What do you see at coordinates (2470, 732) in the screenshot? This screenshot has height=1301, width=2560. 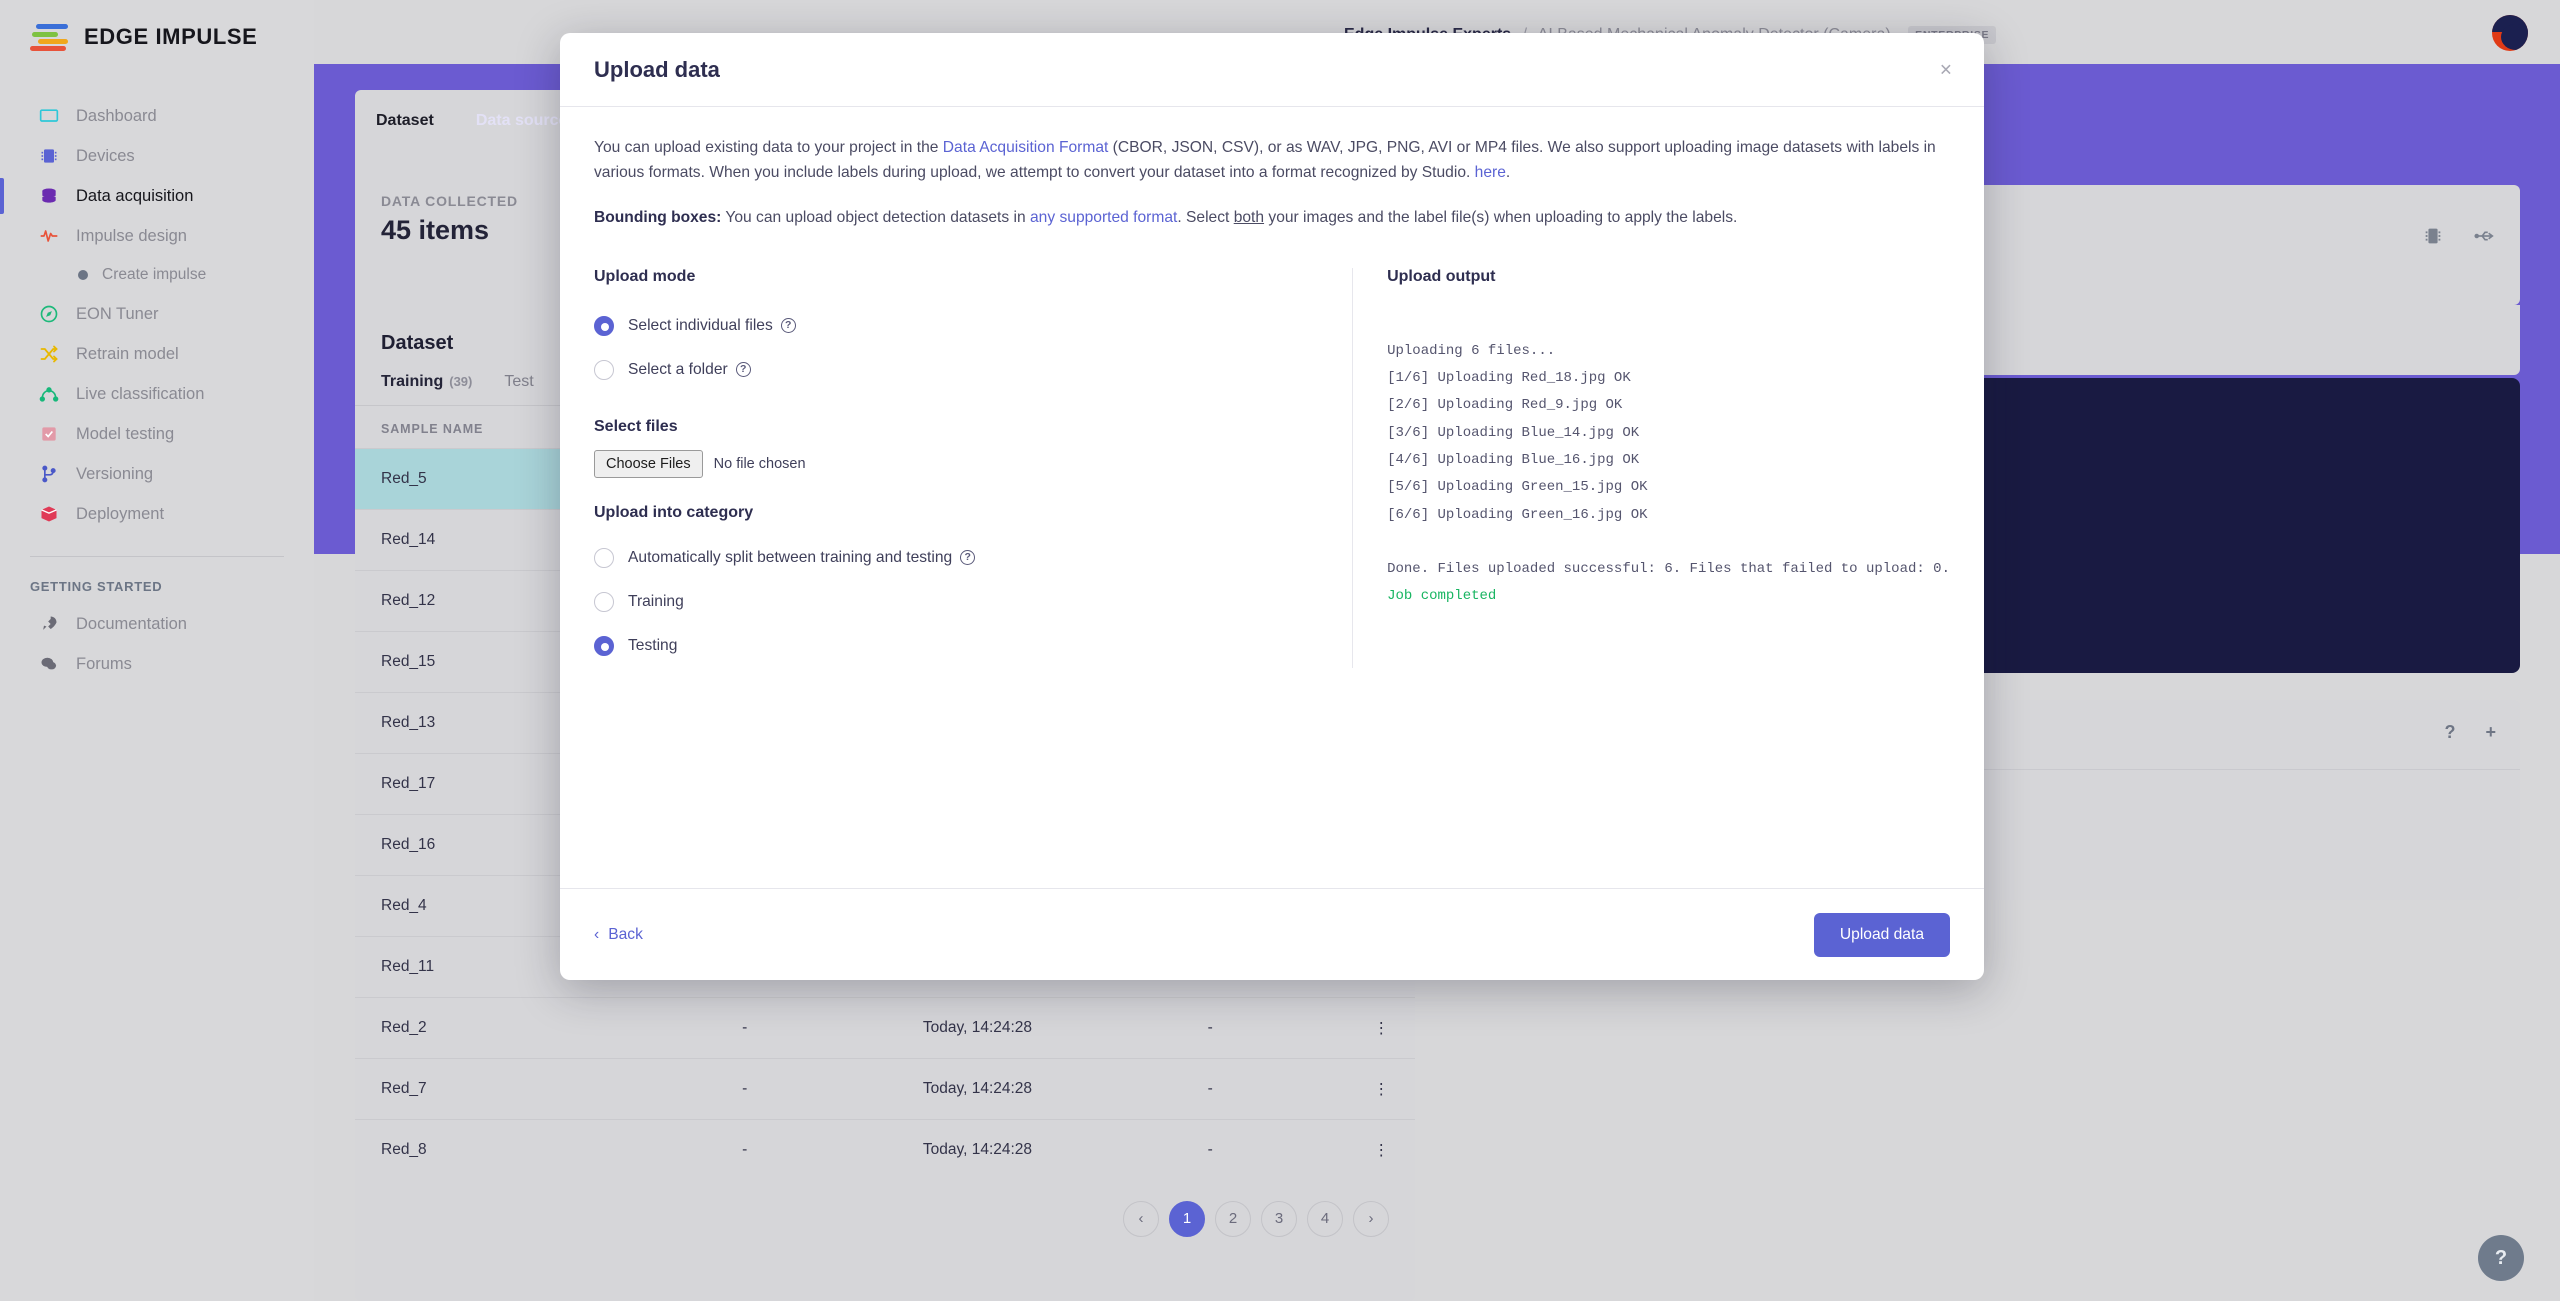 I see `metadata-panel-icons: ? +` at bounding box center [2470, 732].